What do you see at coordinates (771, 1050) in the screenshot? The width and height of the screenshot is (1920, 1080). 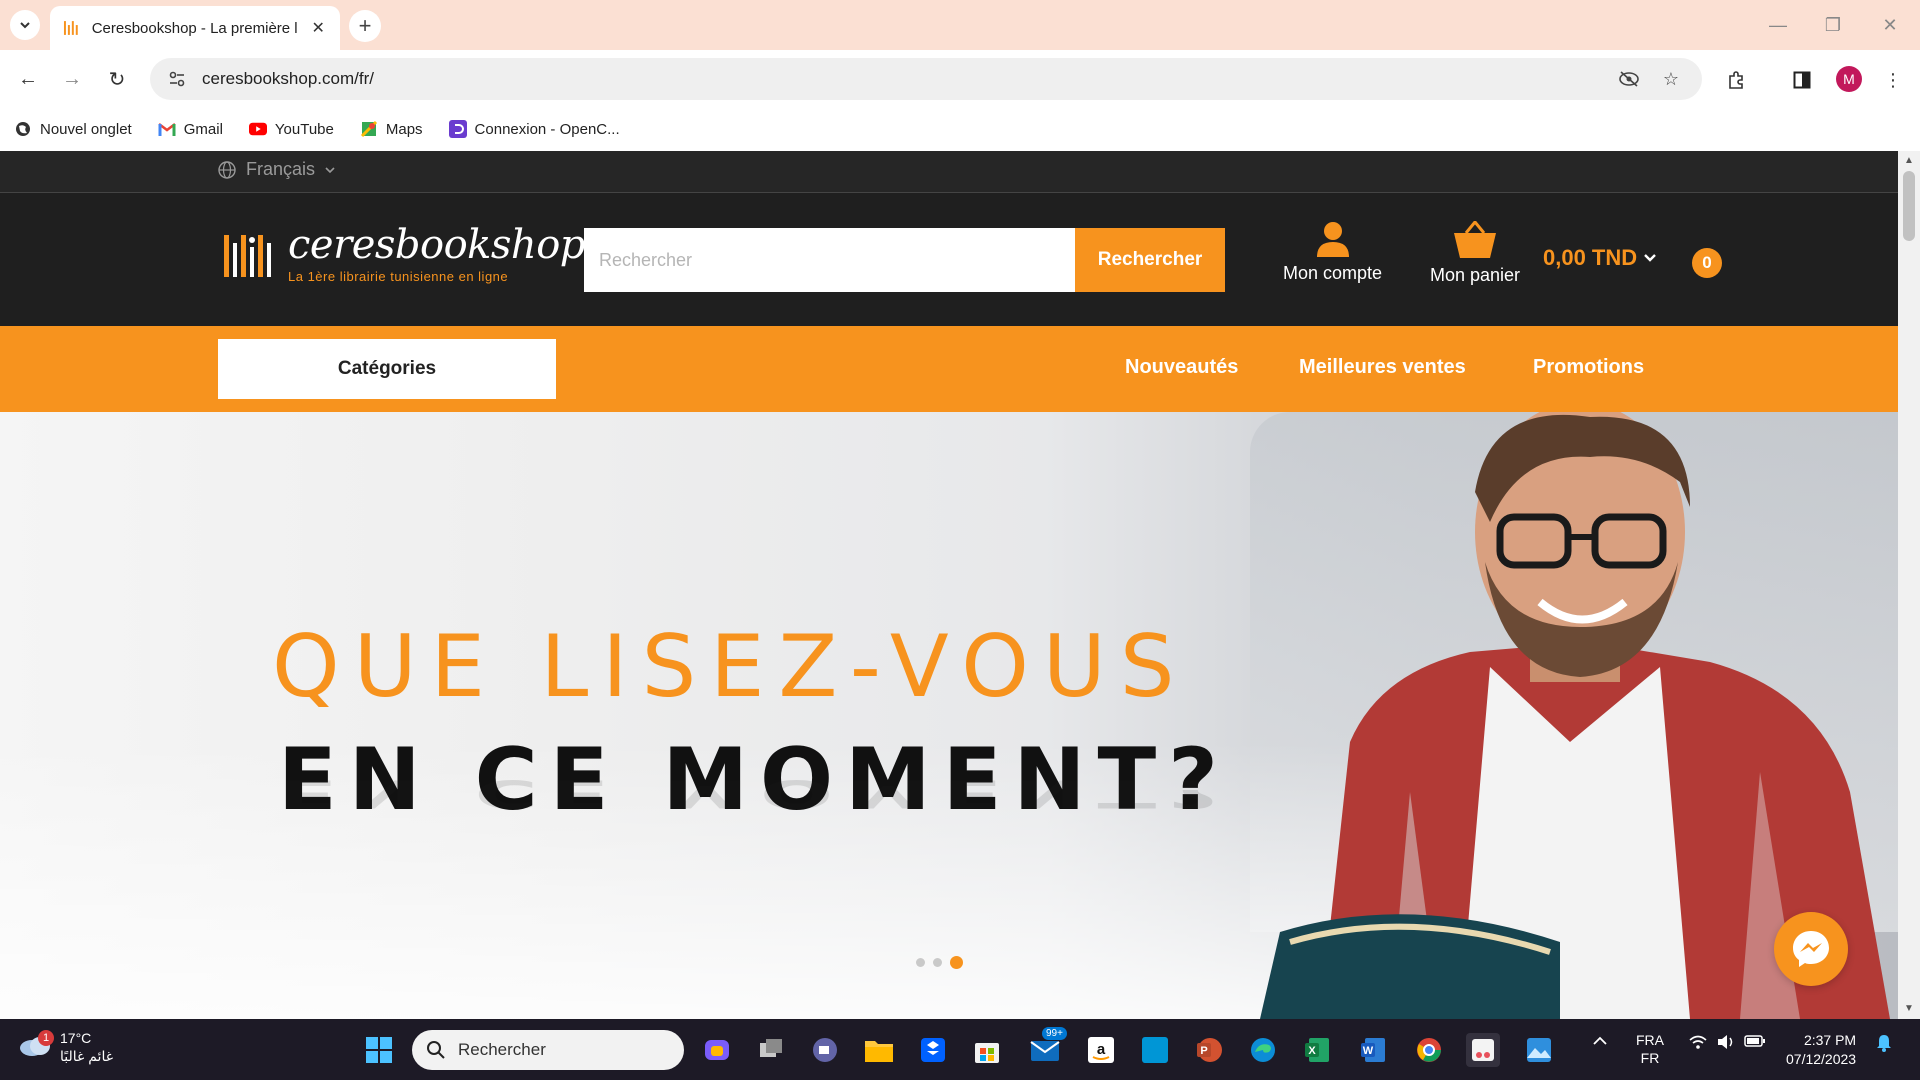 I see `task-view-icon` at bounding box center [771, 1050].